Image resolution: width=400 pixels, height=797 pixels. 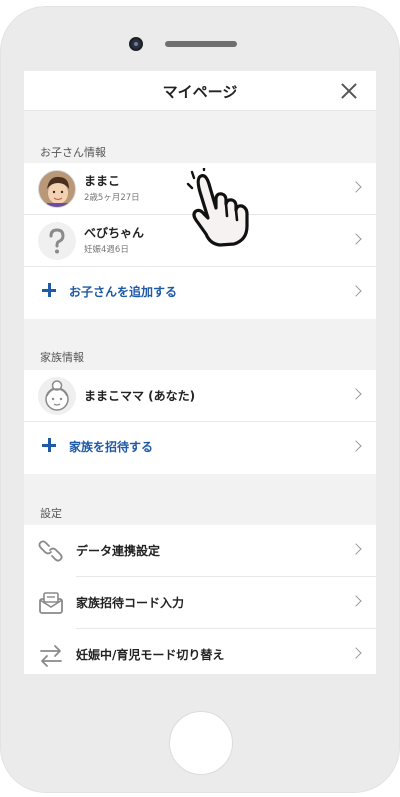 I want to click on page-title: マイページ, so click(x=200, y=92).